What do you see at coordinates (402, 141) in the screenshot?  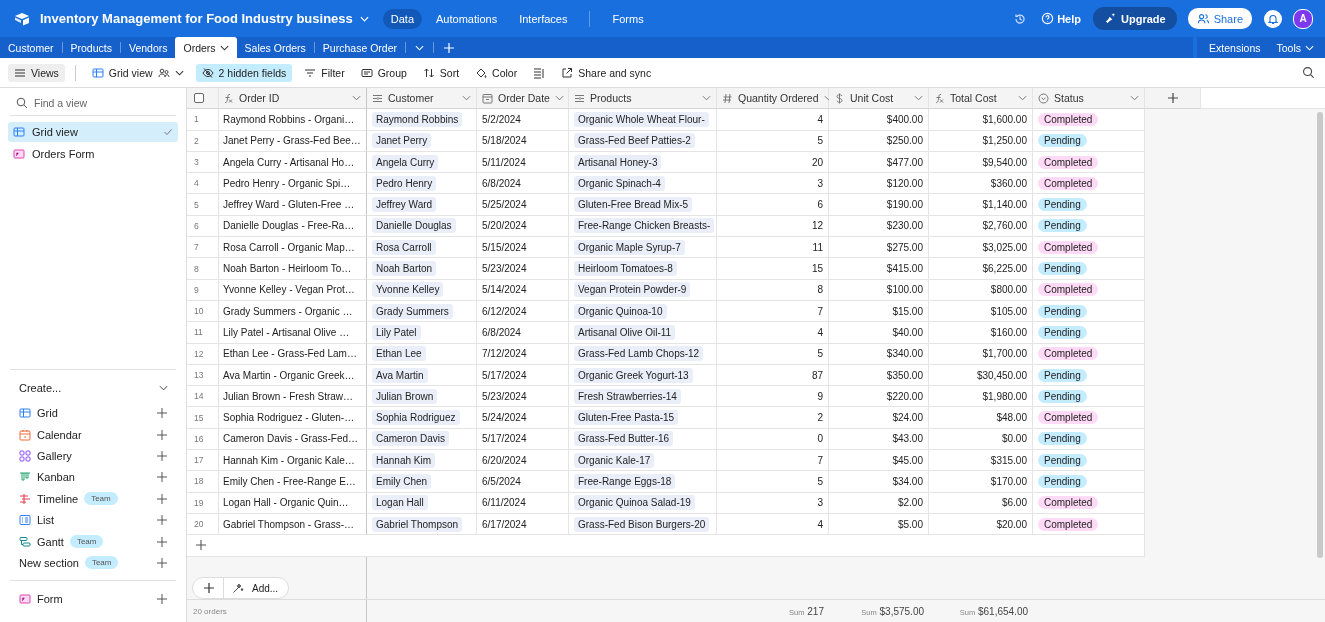 I see `customer-link-chip: Janet Perry` at bounding box center [402, 141].